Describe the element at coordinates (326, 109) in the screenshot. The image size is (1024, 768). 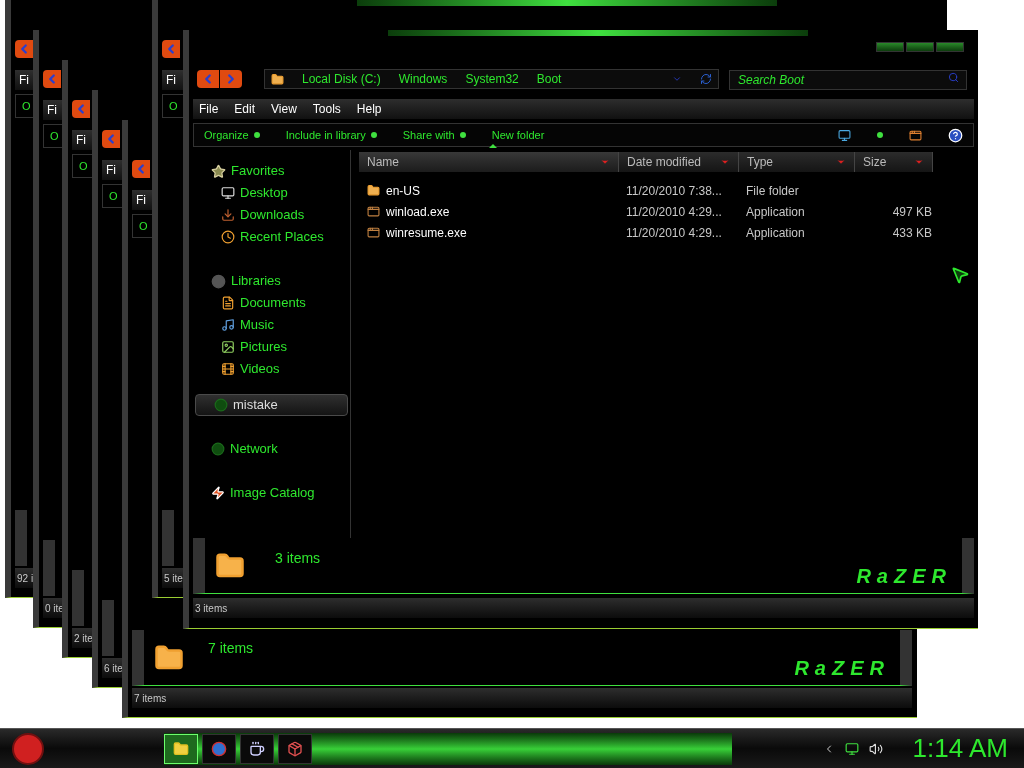
I see `menu-item: Tools` at that location.